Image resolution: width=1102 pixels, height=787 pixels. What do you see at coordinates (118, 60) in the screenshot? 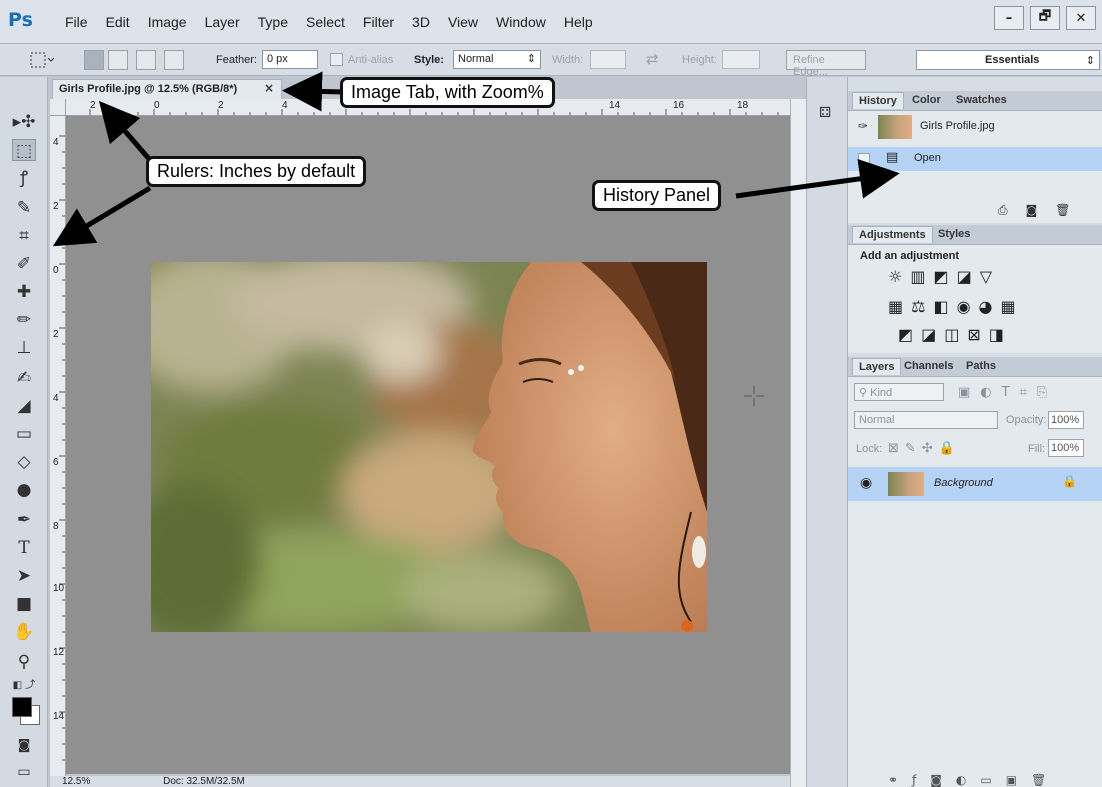
I see `add-selection-icon` at bounding box center [118, 60].